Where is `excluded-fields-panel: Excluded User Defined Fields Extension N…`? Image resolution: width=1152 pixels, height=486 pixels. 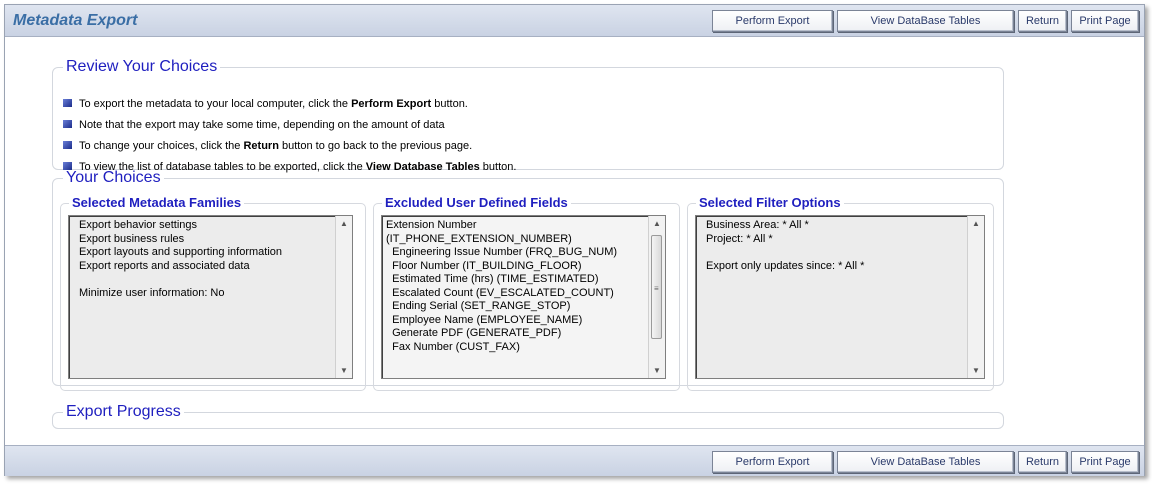 excluded-fields-panel: Excluded User Defined Fields Extension N… is located at coordinates (526, 293).